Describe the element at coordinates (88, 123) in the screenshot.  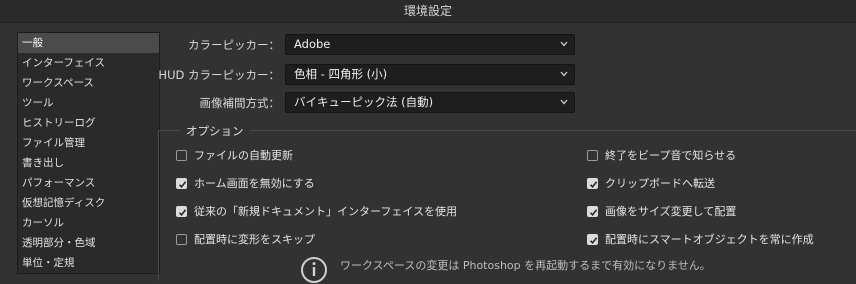
I see `sidebar-item-history-log: ヒストリーログ` at that location.